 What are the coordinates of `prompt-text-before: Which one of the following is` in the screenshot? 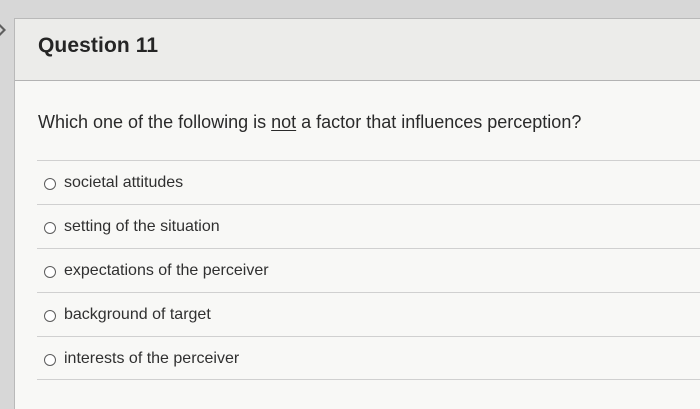 It's located at (155, 122).